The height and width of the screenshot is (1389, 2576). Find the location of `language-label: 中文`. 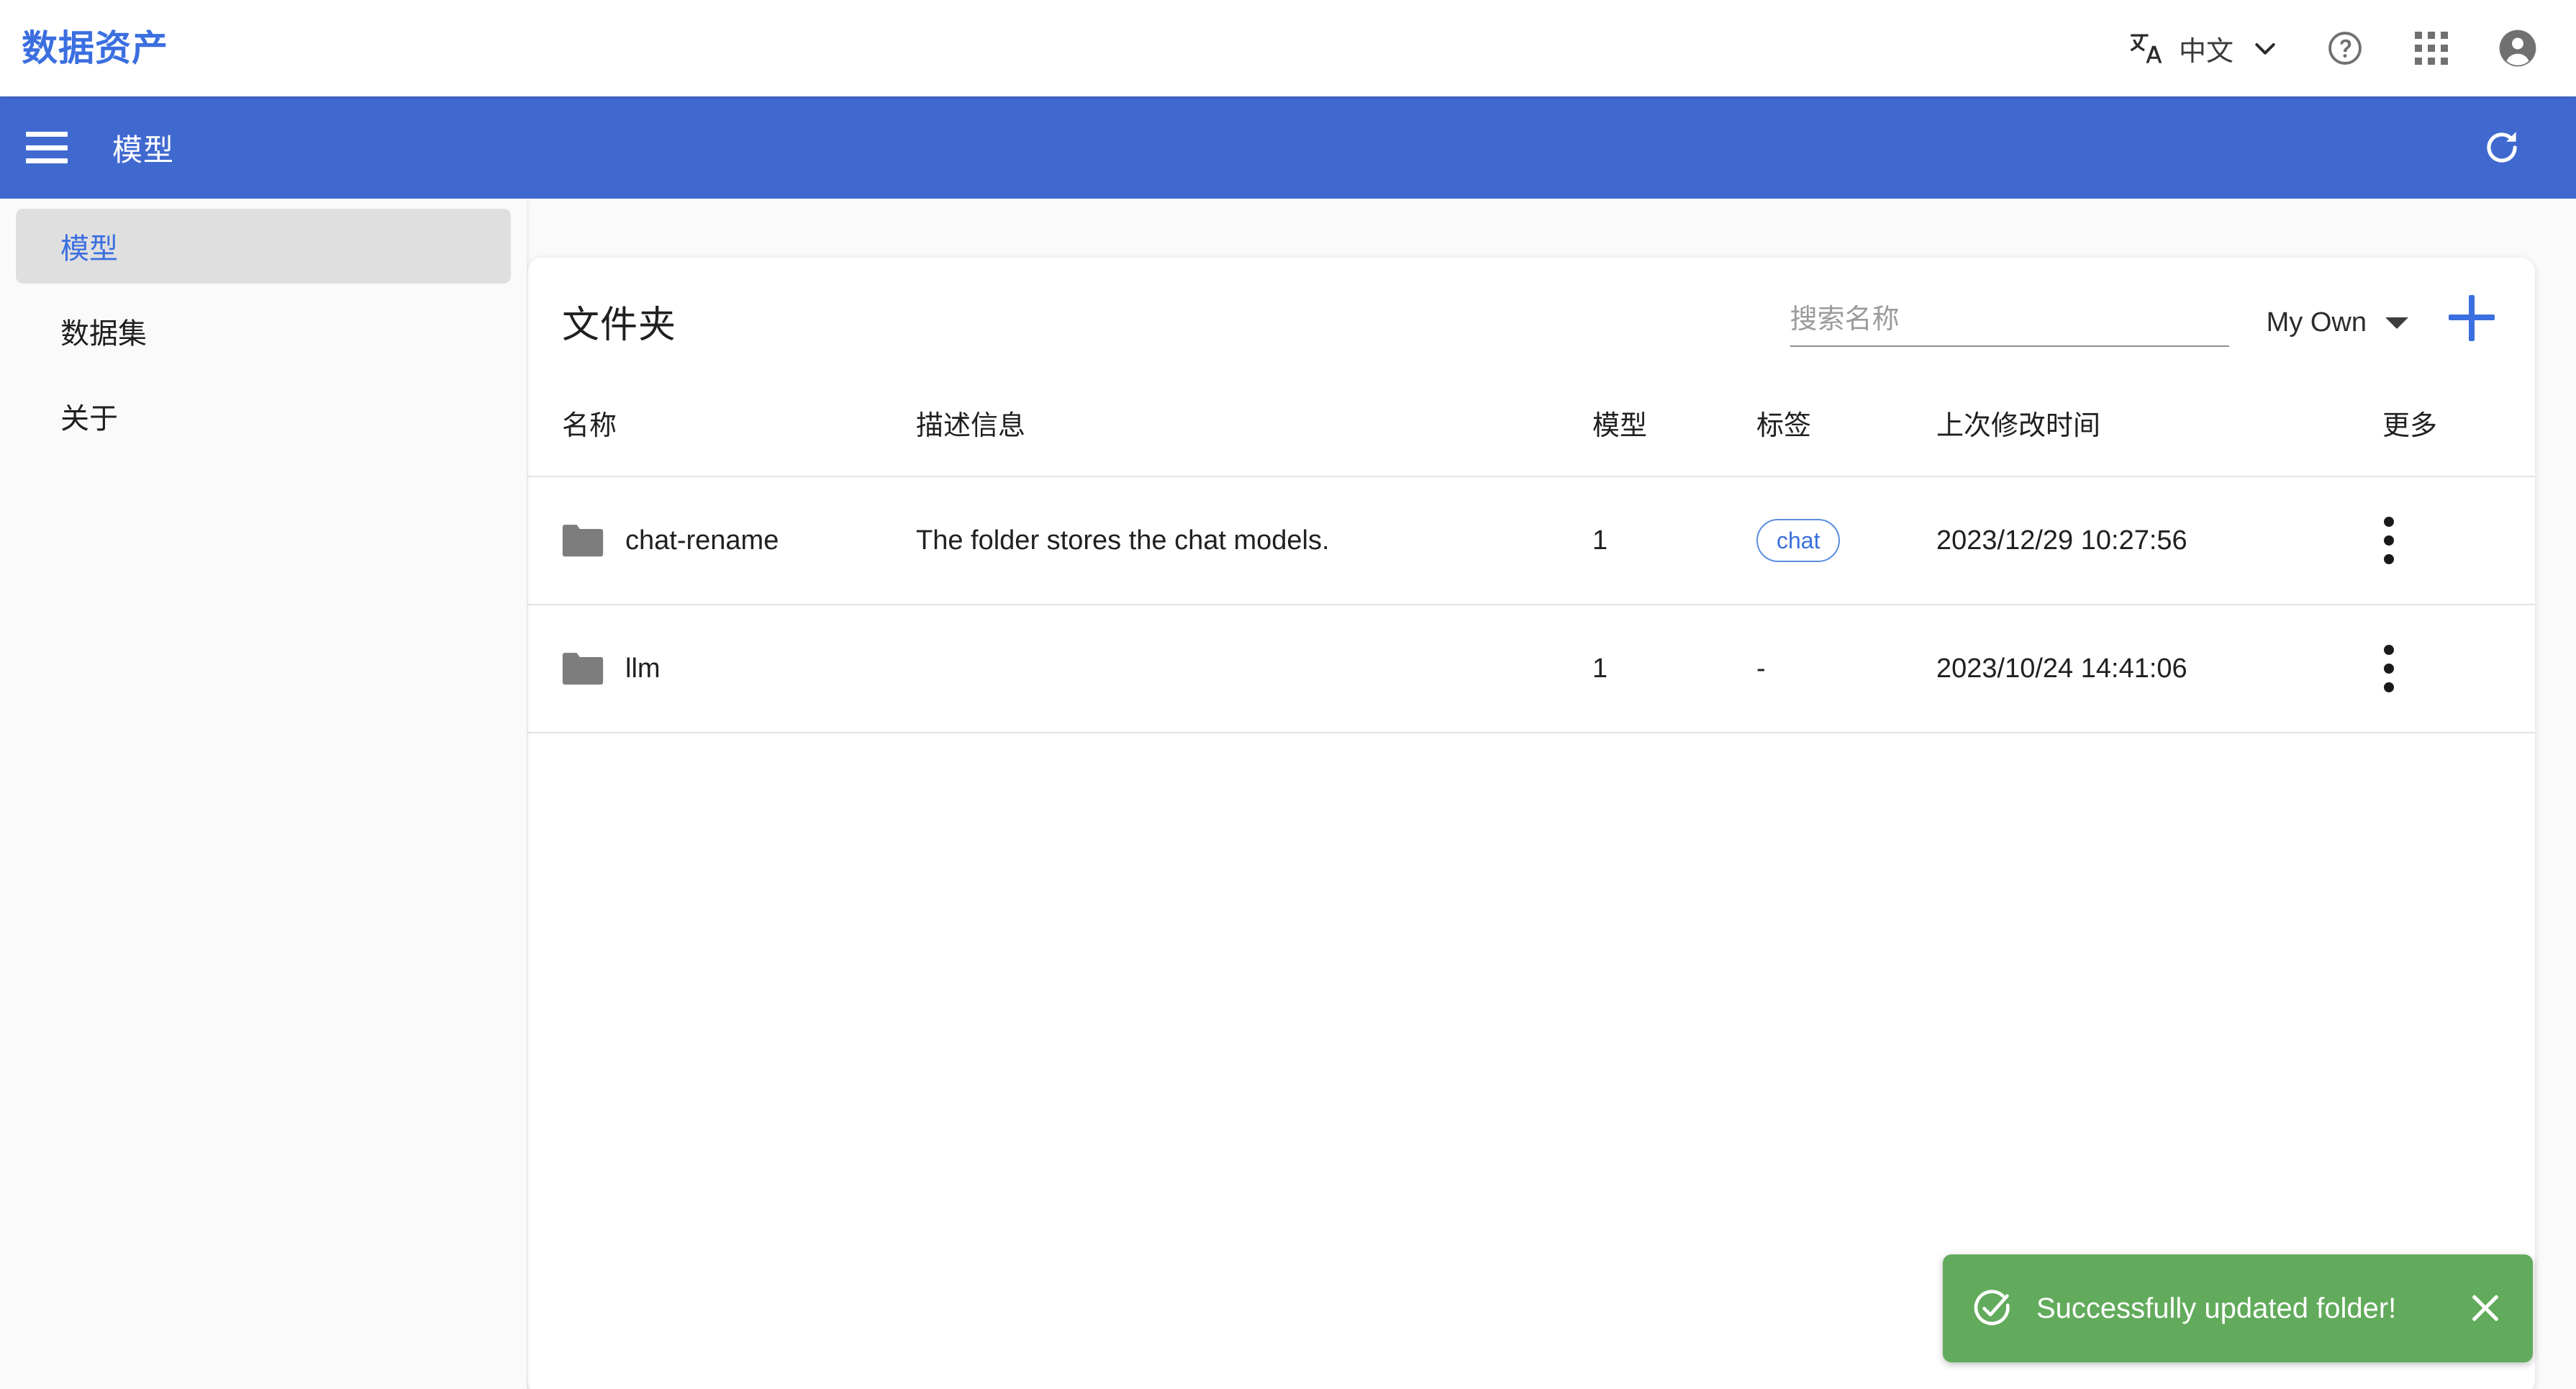

language-label: 中文 is located at coordinates (2205, 51).